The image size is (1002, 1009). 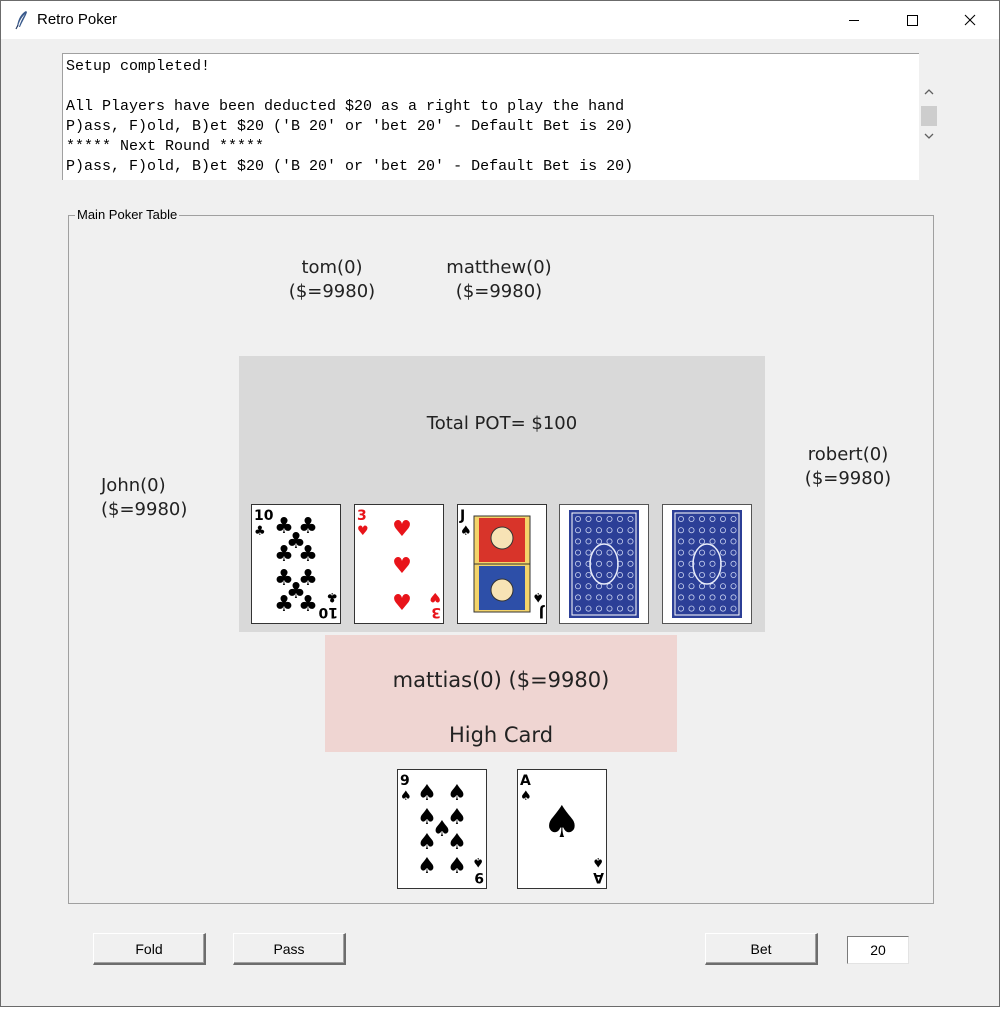 I want to click on playing-card: 3♥3♥♥♥♥, so click(x=399, y=564).